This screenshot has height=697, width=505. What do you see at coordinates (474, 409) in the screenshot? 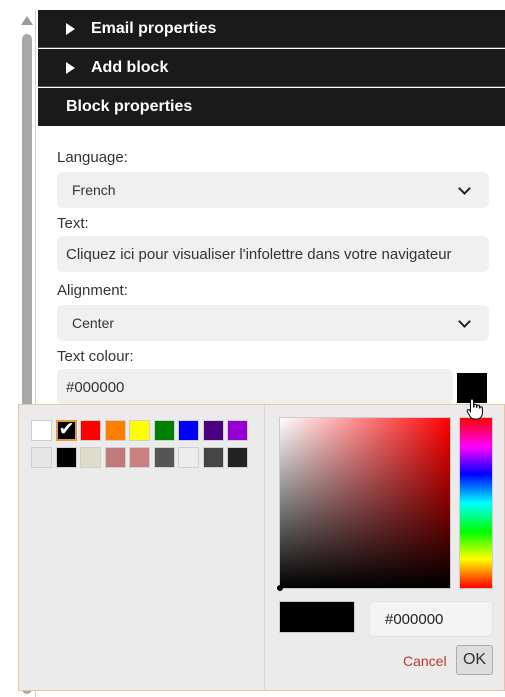
I see `hand-pointer-icon` at bounding box center [474, 409].